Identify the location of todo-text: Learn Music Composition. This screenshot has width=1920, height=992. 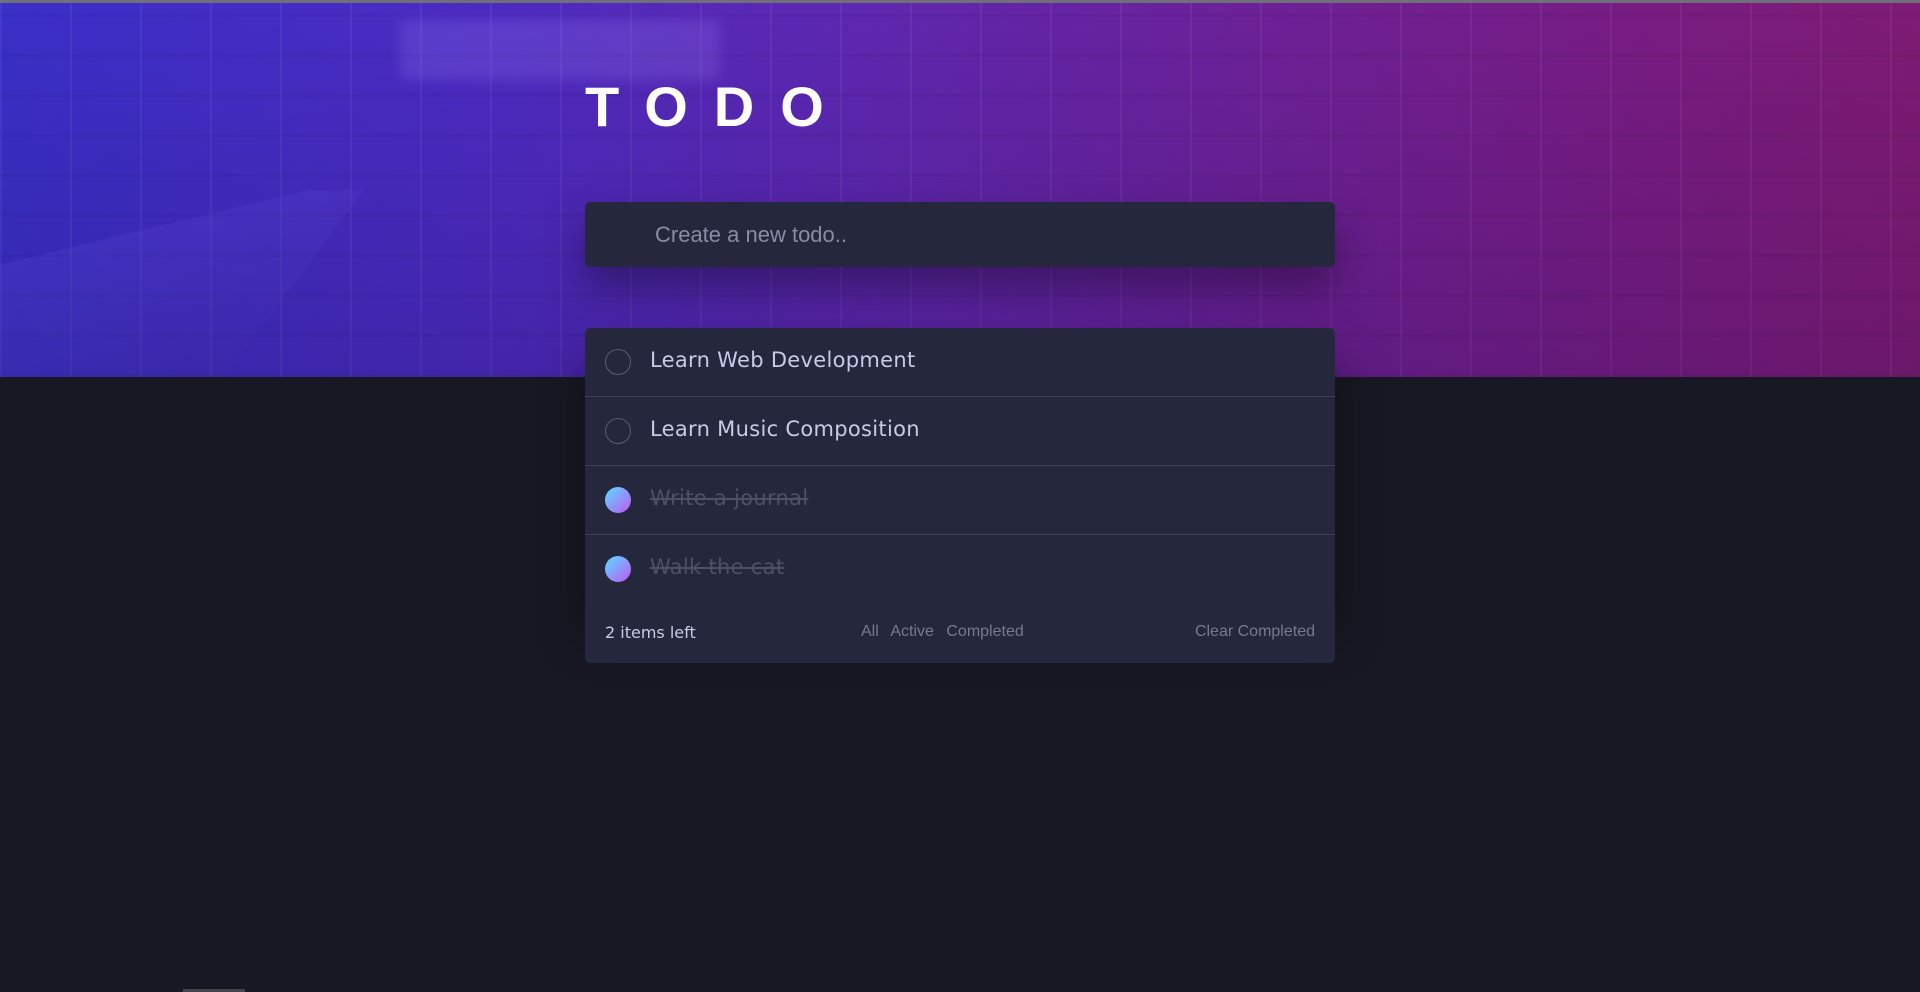
(785, 429).